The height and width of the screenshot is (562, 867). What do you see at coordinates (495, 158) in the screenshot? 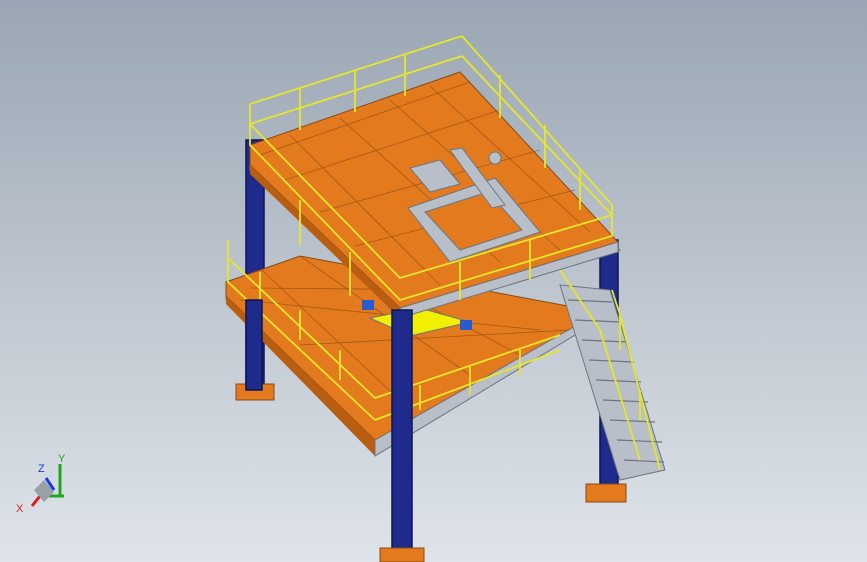
I see `deck-hole` at bounding box center [495, 158].